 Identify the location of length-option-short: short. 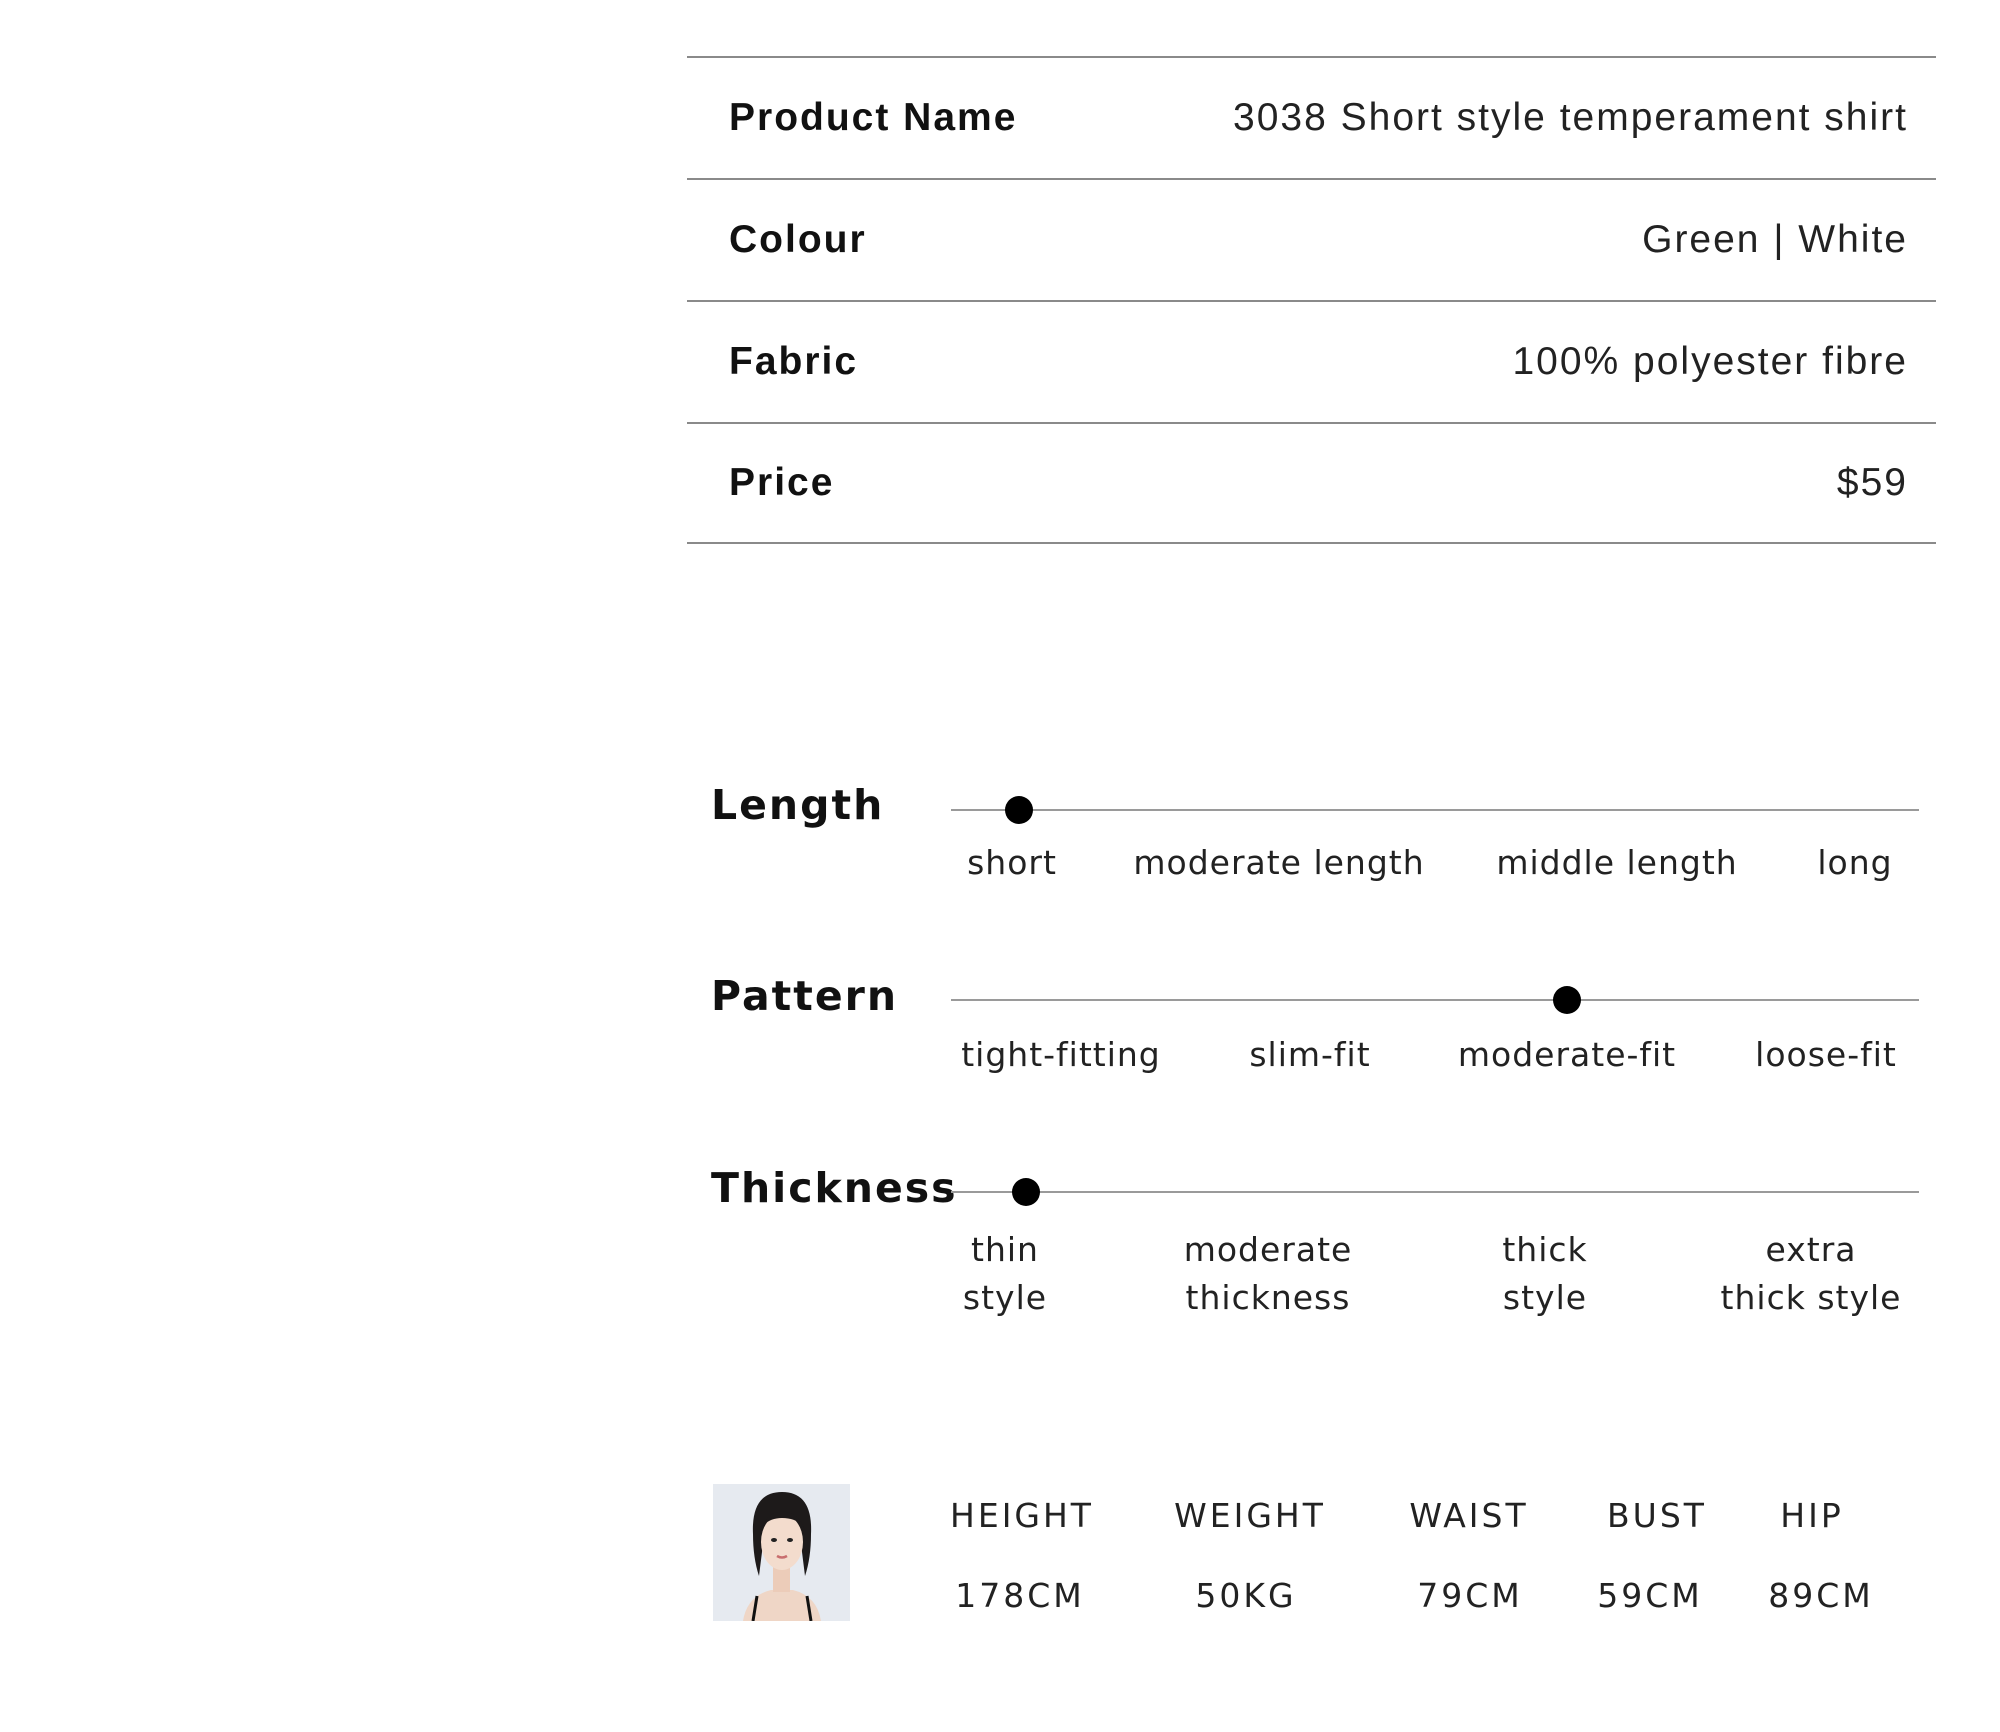
(1012, 862).